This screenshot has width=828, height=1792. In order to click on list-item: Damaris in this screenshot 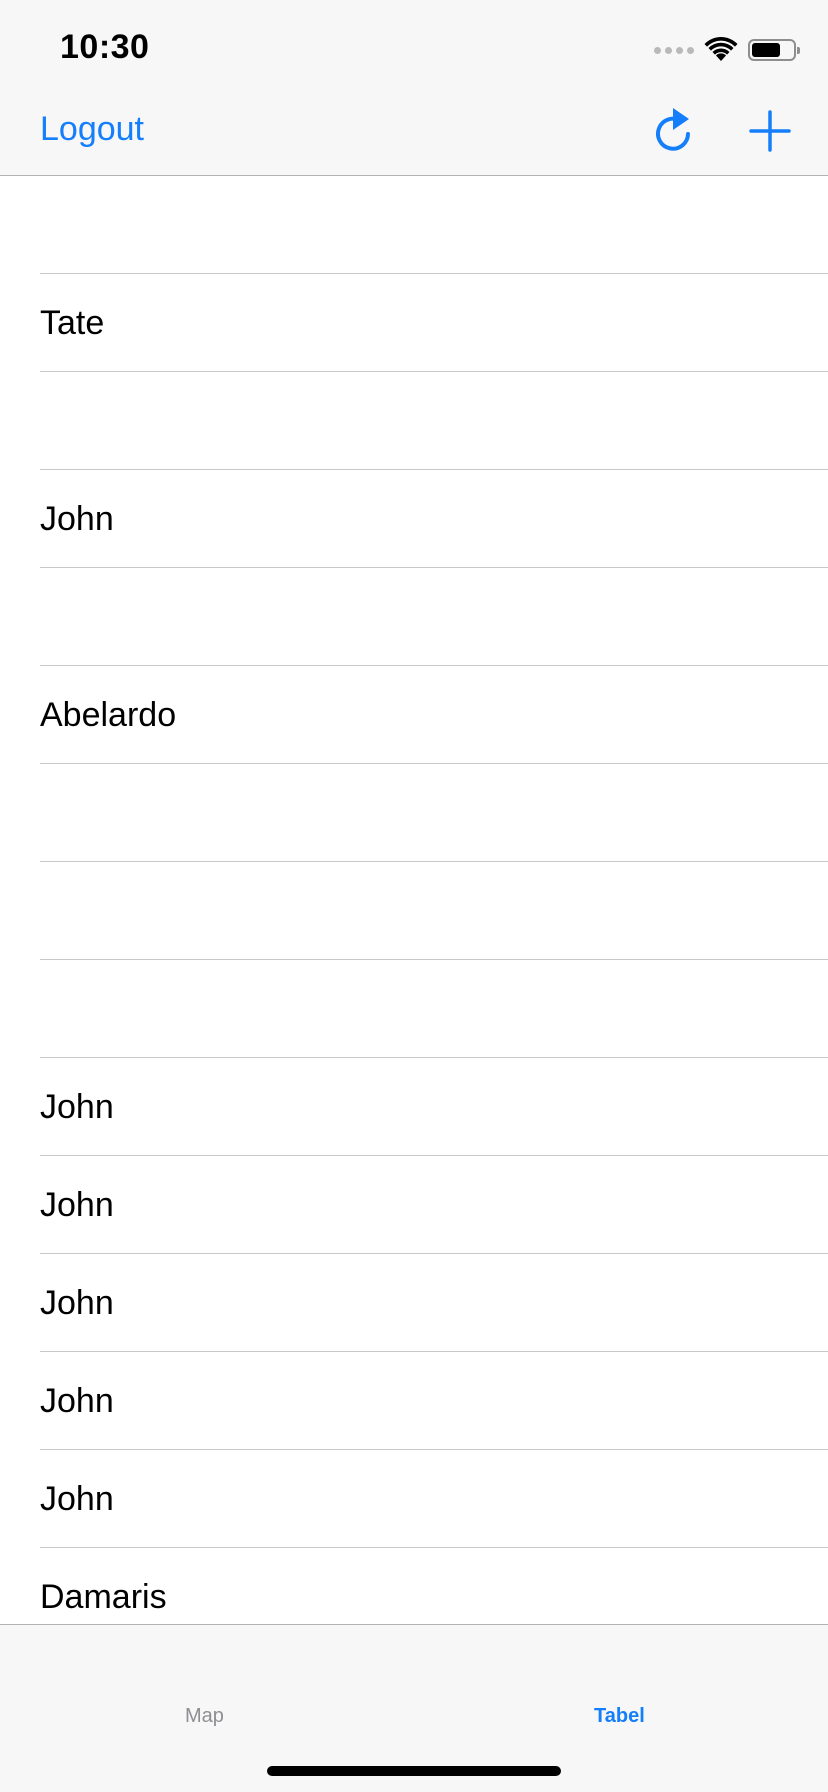, I will do `click(414, 1586)`.